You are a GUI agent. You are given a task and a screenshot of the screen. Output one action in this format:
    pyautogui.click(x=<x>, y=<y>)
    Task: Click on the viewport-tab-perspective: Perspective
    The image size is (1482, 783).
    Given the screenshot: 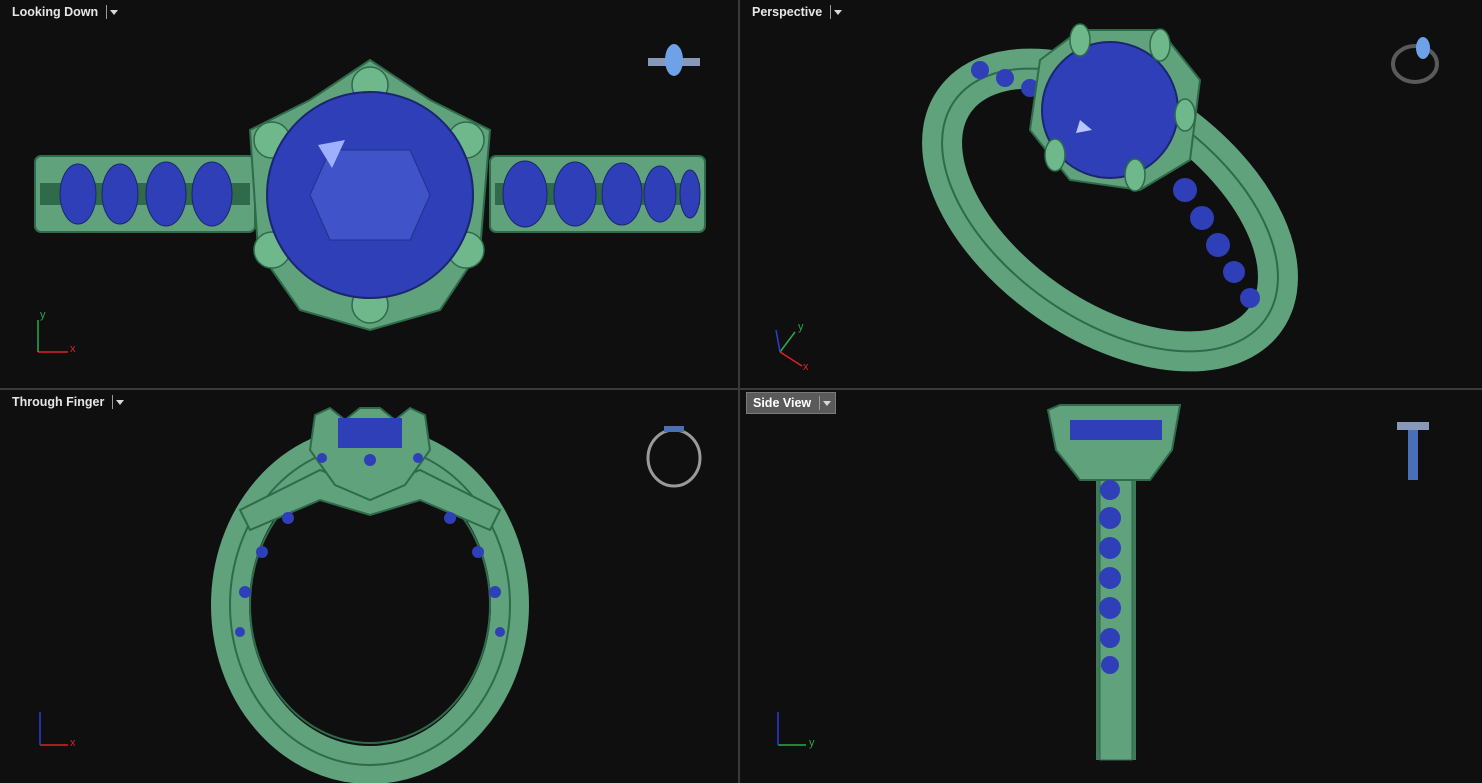 What is the action you would take?
    pyautogui.click(x=796, y=12)
    